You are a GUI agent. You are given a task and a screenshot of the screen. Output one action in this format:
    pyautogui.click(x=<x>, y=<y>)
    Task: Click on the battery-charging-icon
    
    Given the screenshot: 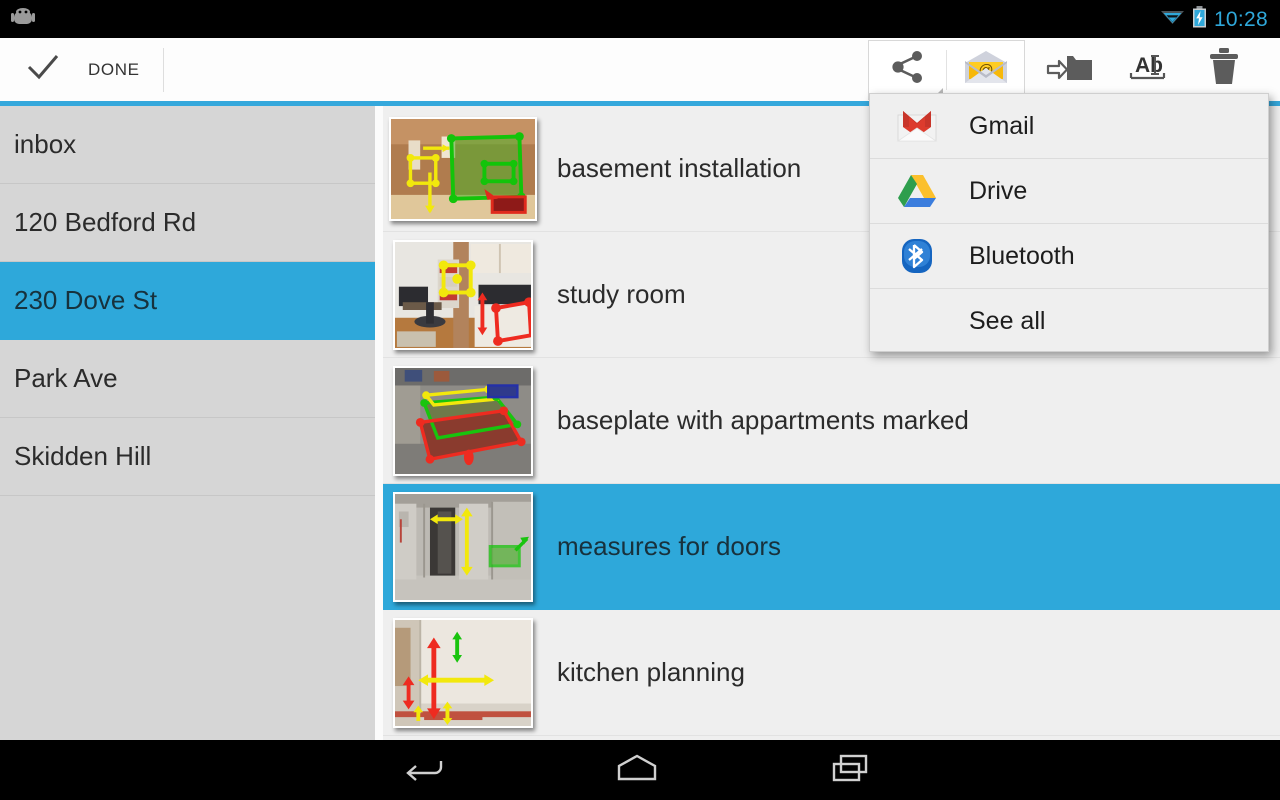 What is the action you would take?
    pyautogui.click(x=1199, y=19)
    